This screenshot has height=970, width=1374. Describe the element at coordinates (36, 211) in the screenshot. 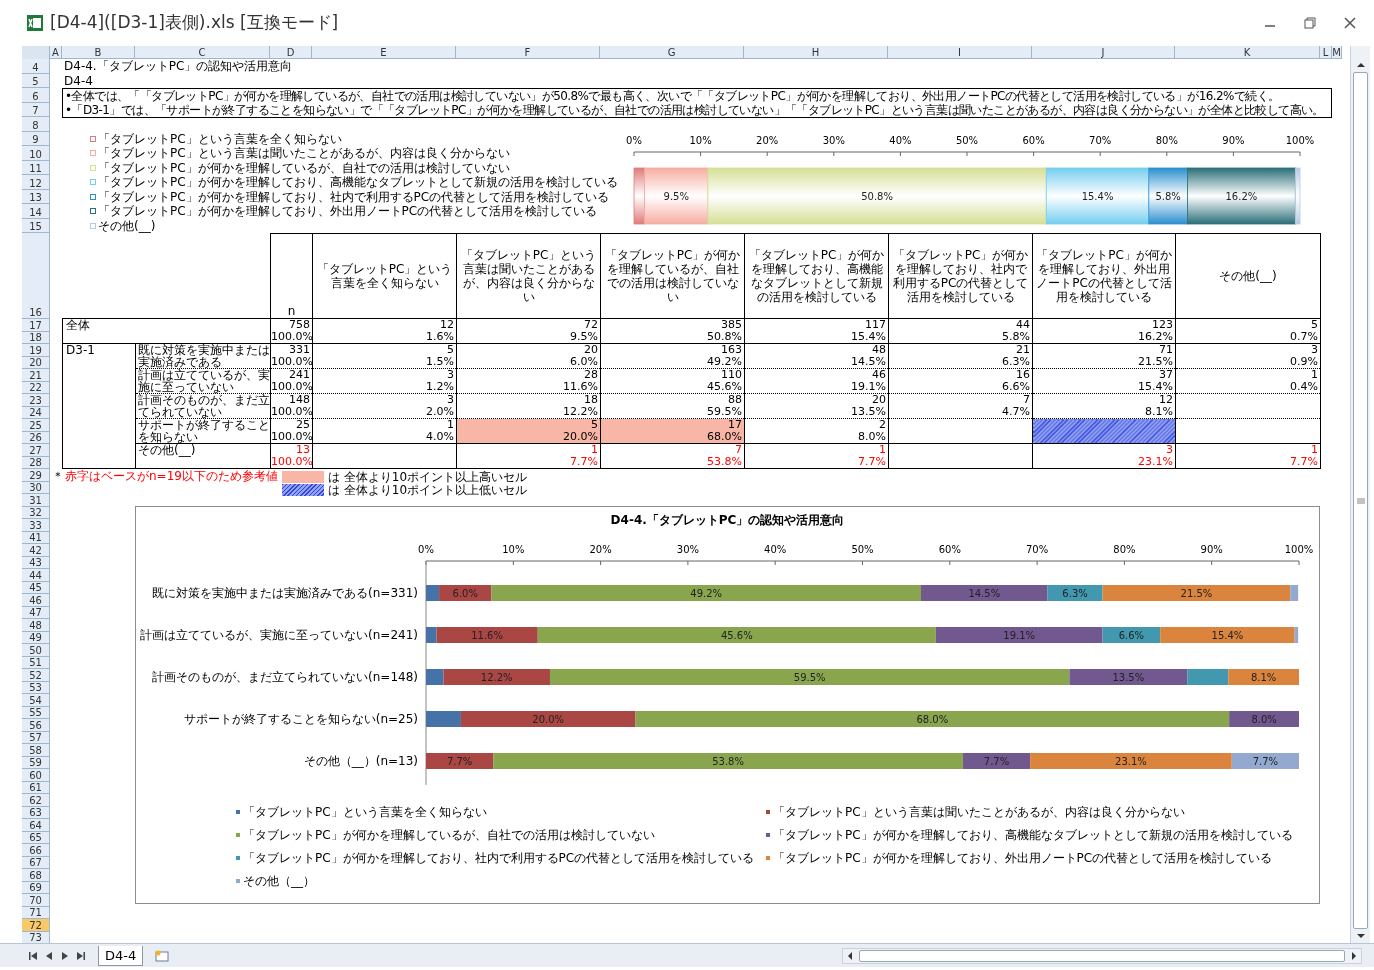

I see `row-header: 14` at that location.